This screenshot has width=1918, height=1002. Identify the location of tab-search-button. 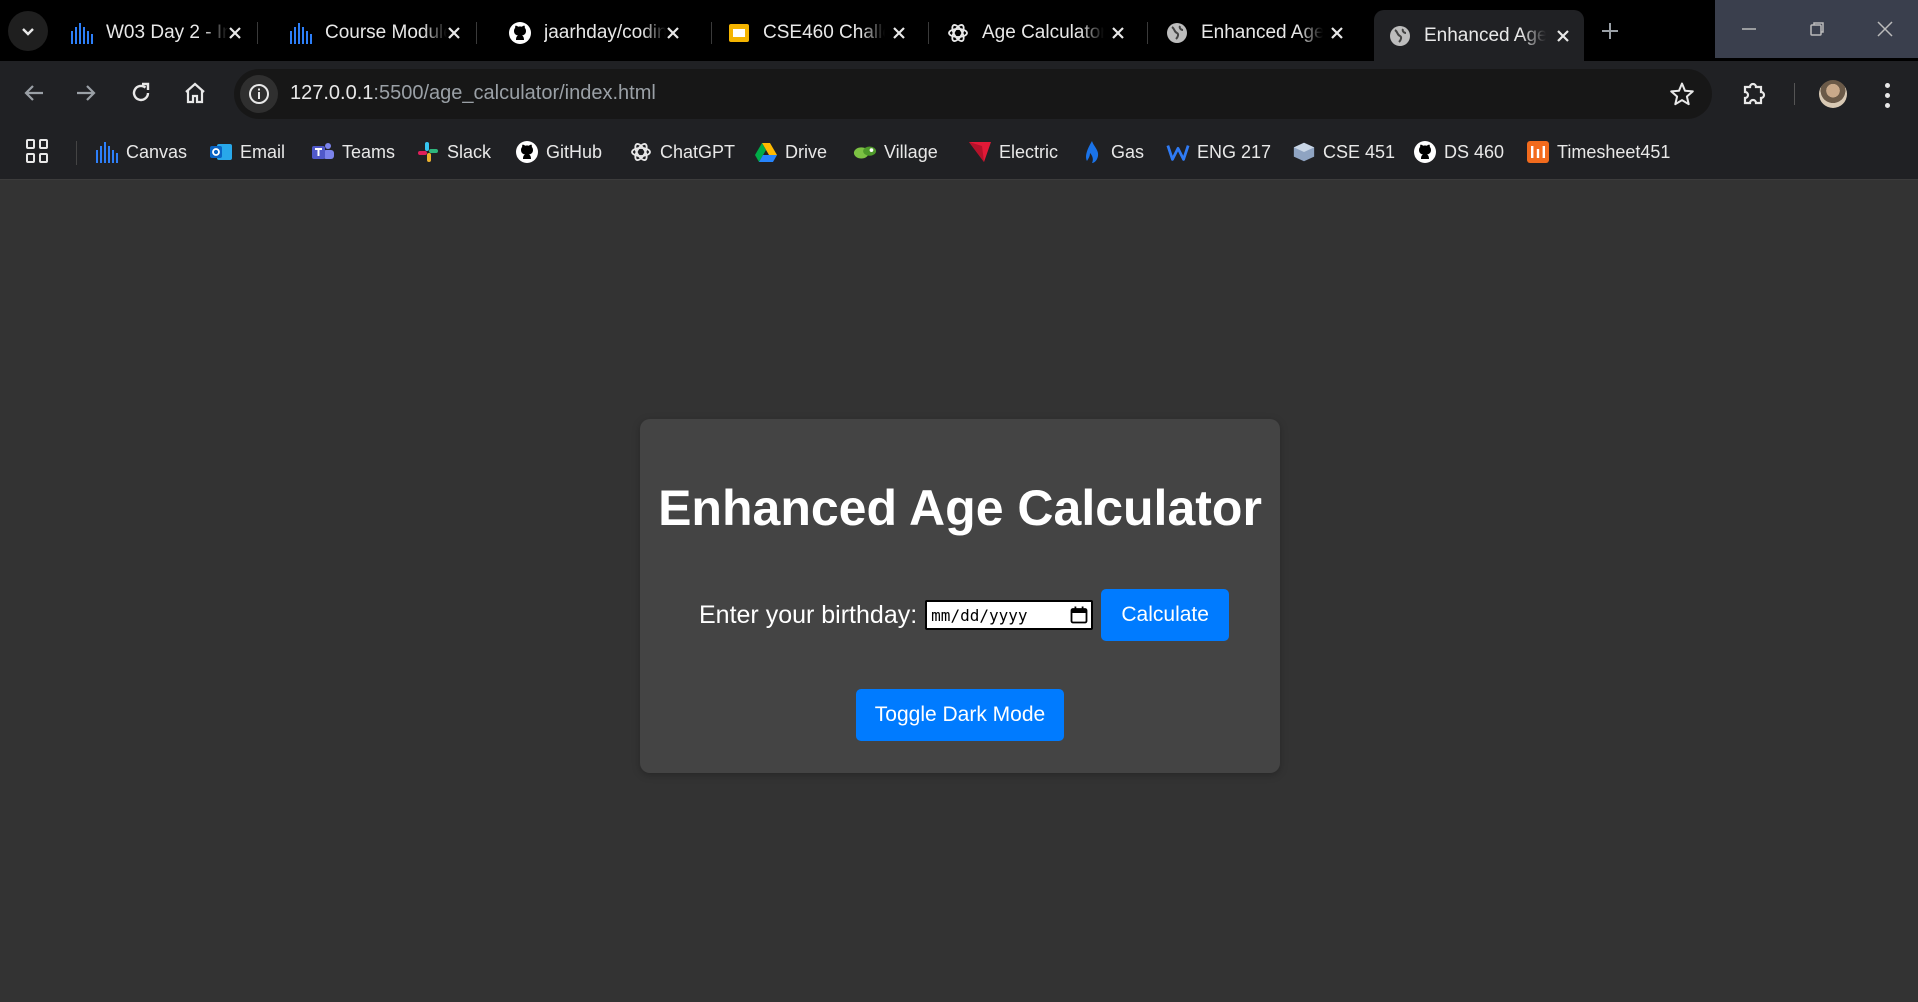
(28, 31).